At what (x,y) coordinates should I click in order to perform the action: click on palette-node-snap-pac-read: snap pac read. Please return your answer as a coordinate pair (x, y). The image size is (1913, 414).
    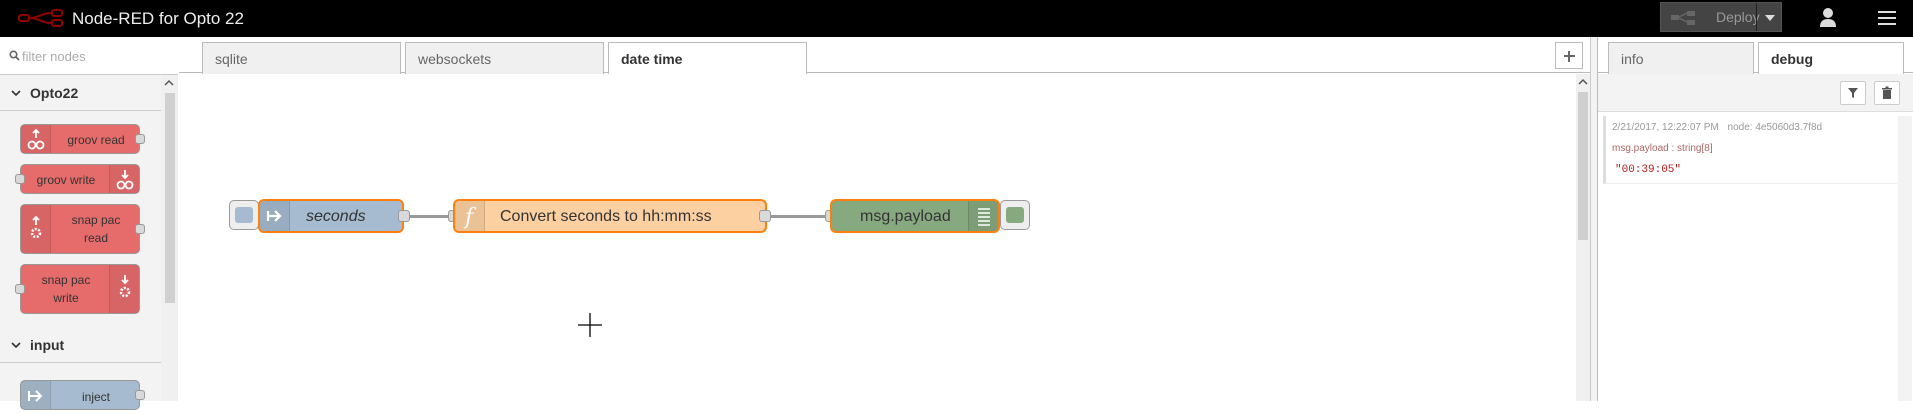
    Looking at the image, I should click on (82, 229).